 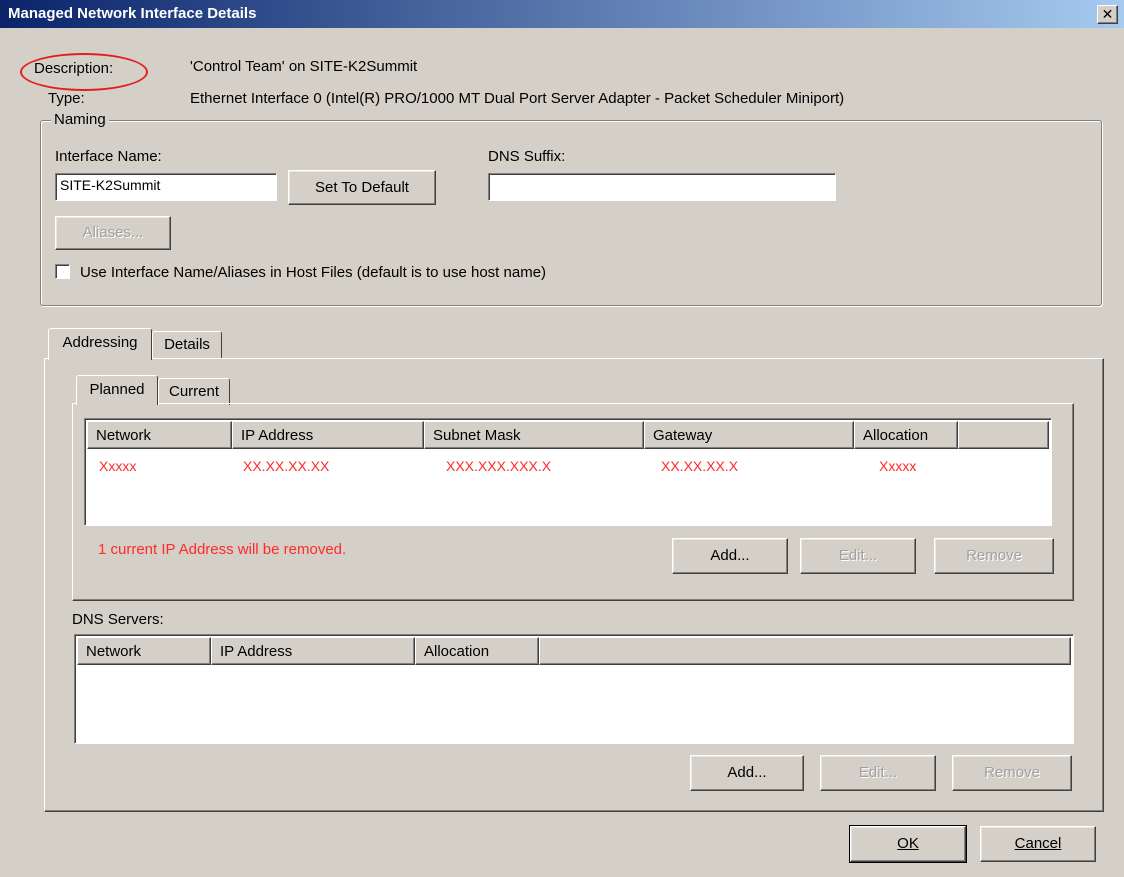 What do you see at coordinates (898, 466) in the screenshot?
I see `cell-allocation: Xxxxx` at bounding box center [898, 466].